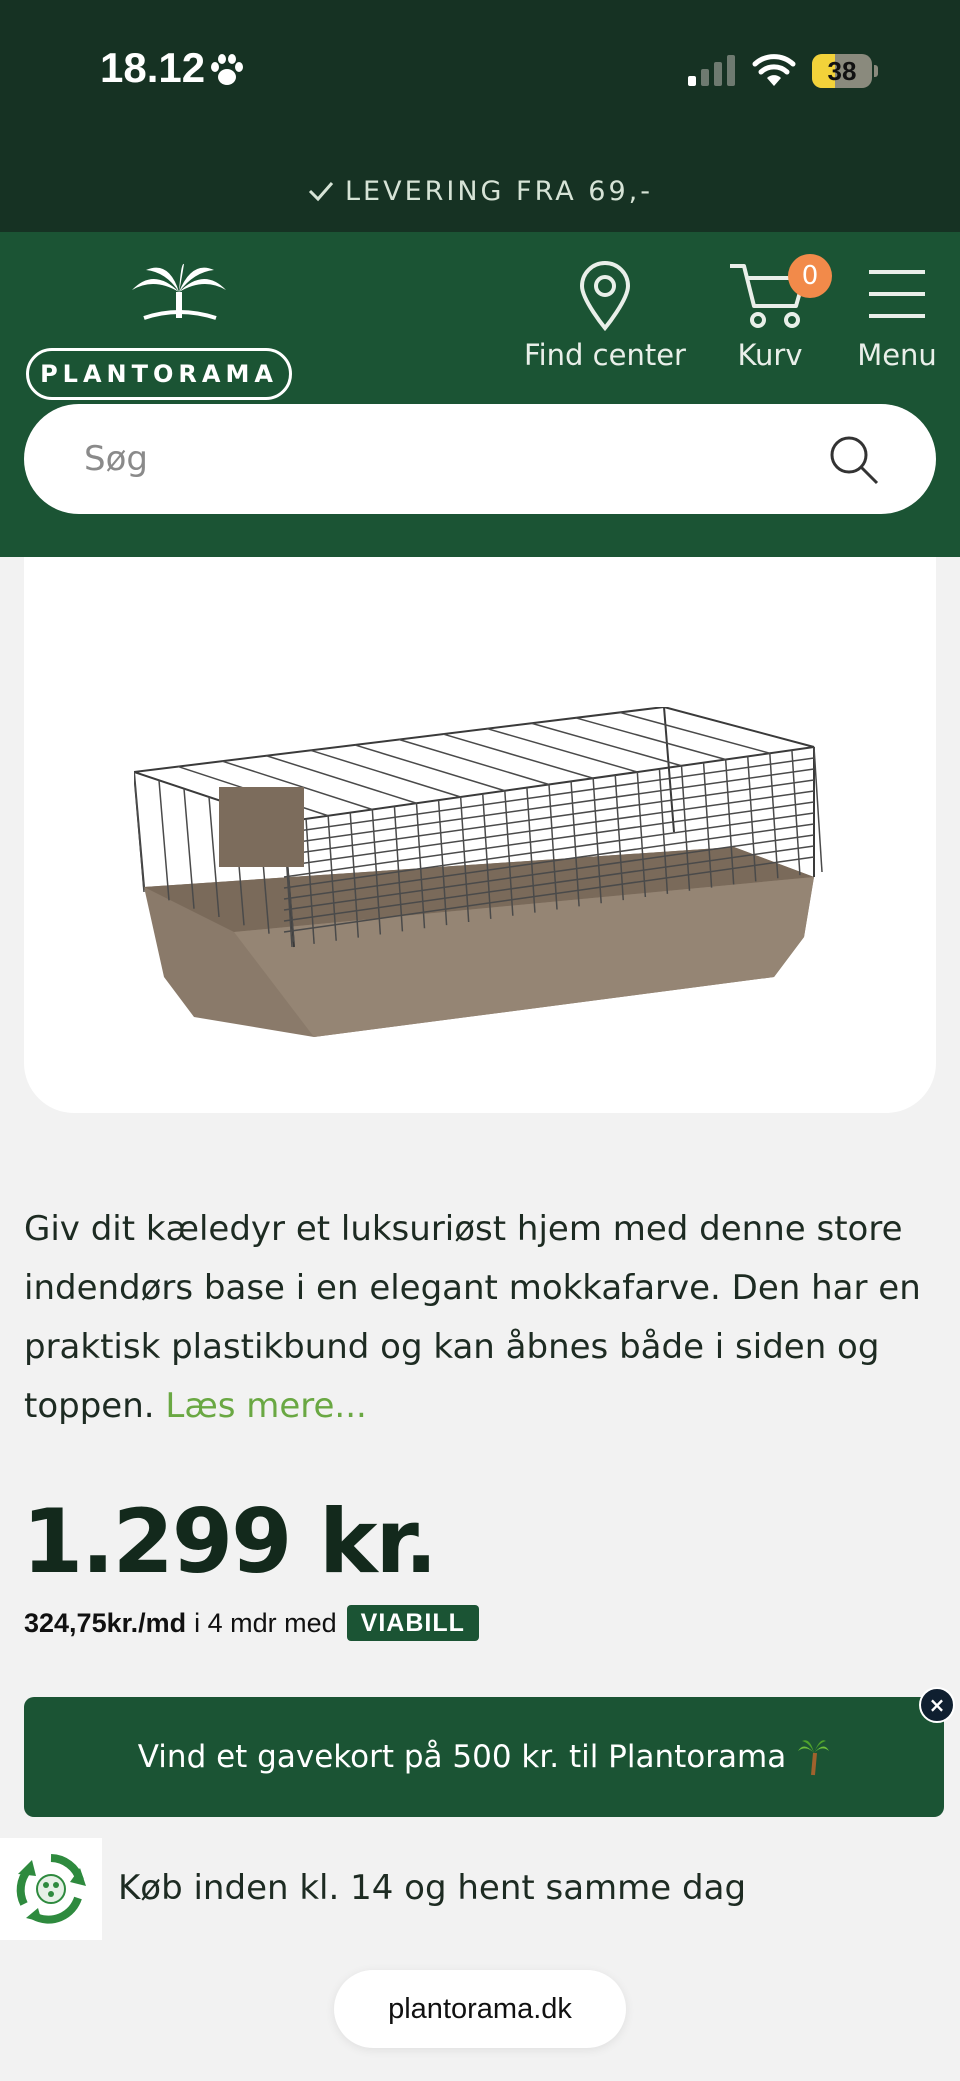 The height and width of the screenshot is (2081, 960). Describe the element at coordinates (434, 459) in the screenshot. I see `search-input` at that location.